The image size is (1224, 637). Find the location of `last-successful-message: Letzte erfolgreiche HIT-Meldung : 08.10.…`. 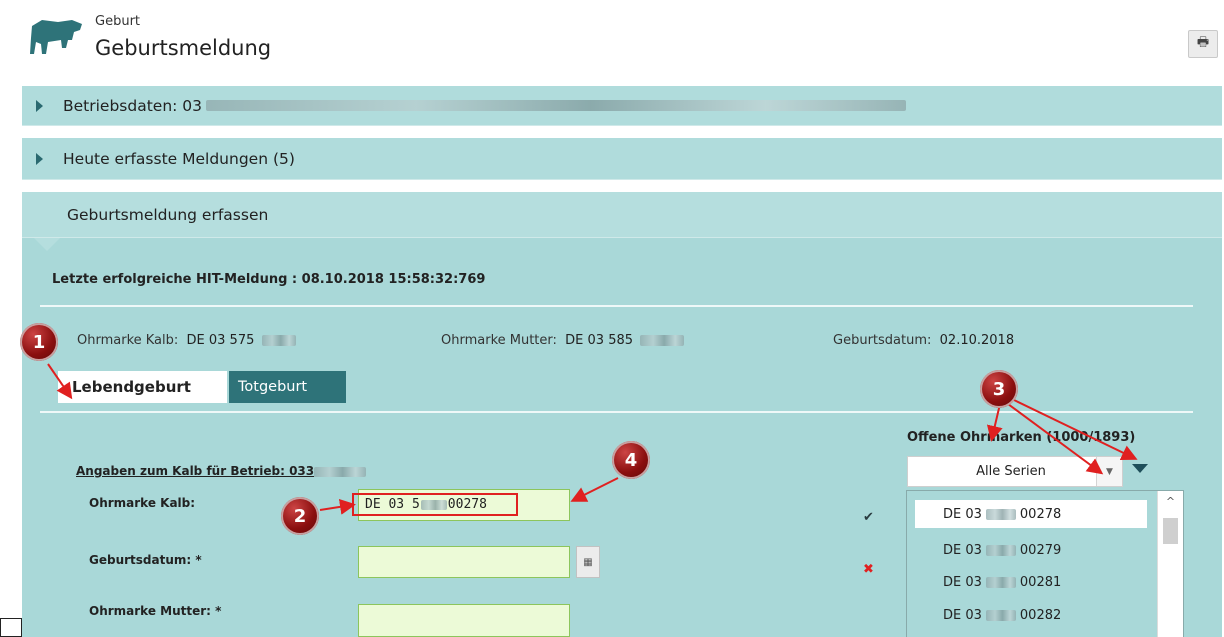

last-successful-message: Letzte erfolgreiche HIT-Meldung : 08.10.… is located at coordinates (269, 279).